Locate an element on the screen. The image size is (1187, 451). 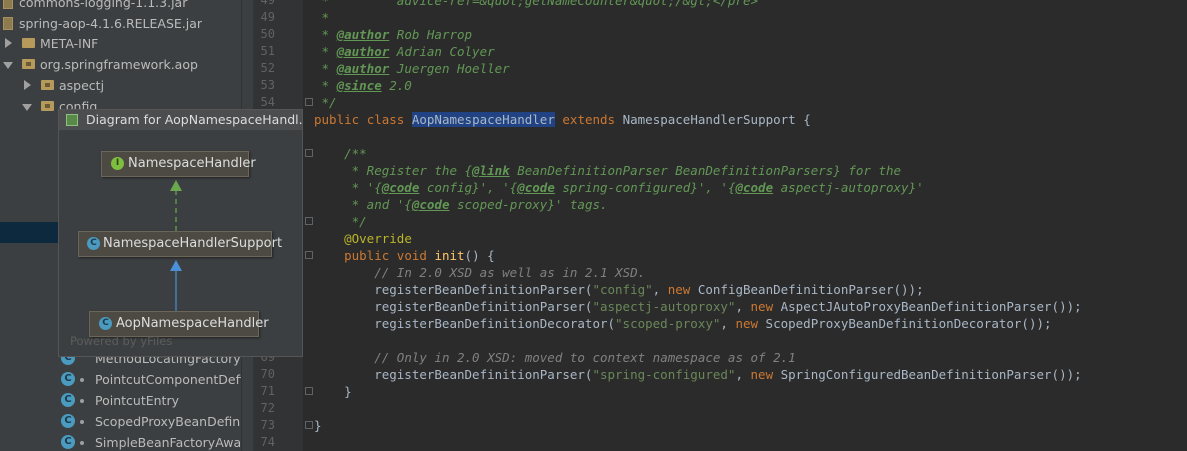
line-number: 71 is located at coordinates (267, 391).